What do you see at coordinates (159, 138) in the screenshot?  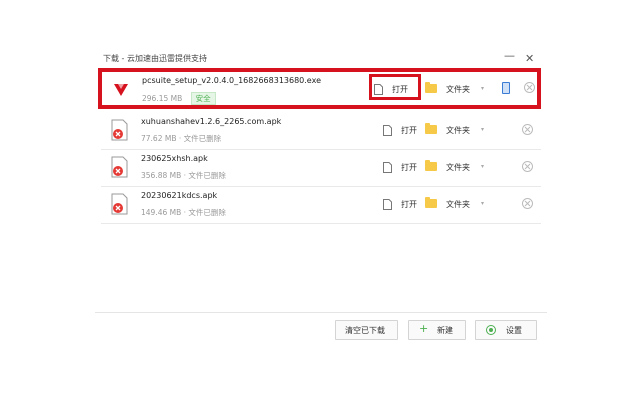 I see `file-size: 77.62 MB` at bounding box center [159, 138].